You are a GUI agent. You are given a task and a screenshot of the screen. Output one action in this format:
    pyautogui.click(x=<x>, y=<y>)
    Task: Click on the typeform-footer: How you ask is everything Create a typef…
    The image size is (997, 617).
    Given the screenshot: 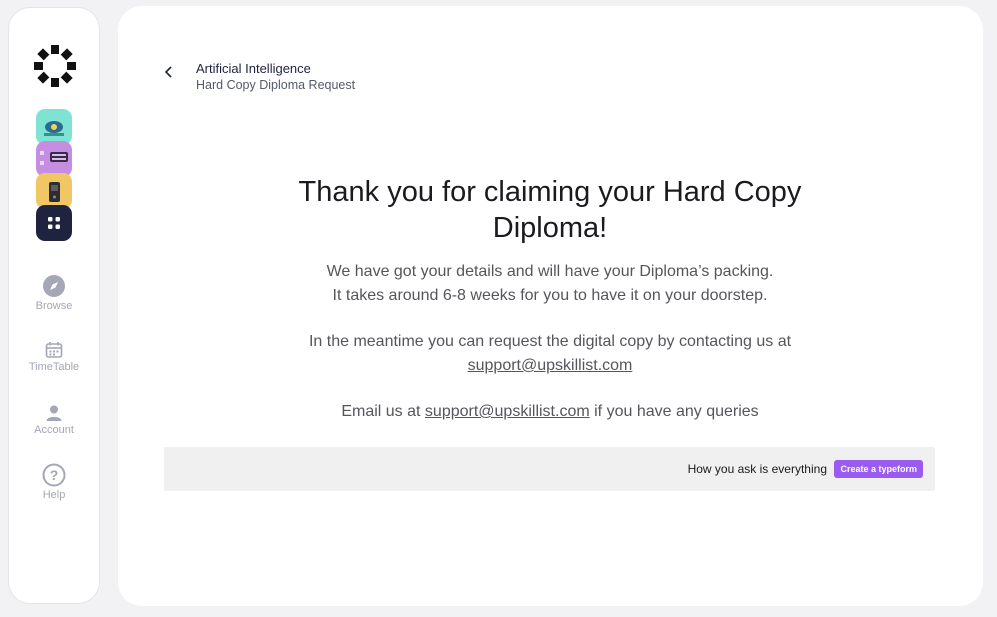 What is the action you would take?
    pyautogui.click(x=549, y=469)
    